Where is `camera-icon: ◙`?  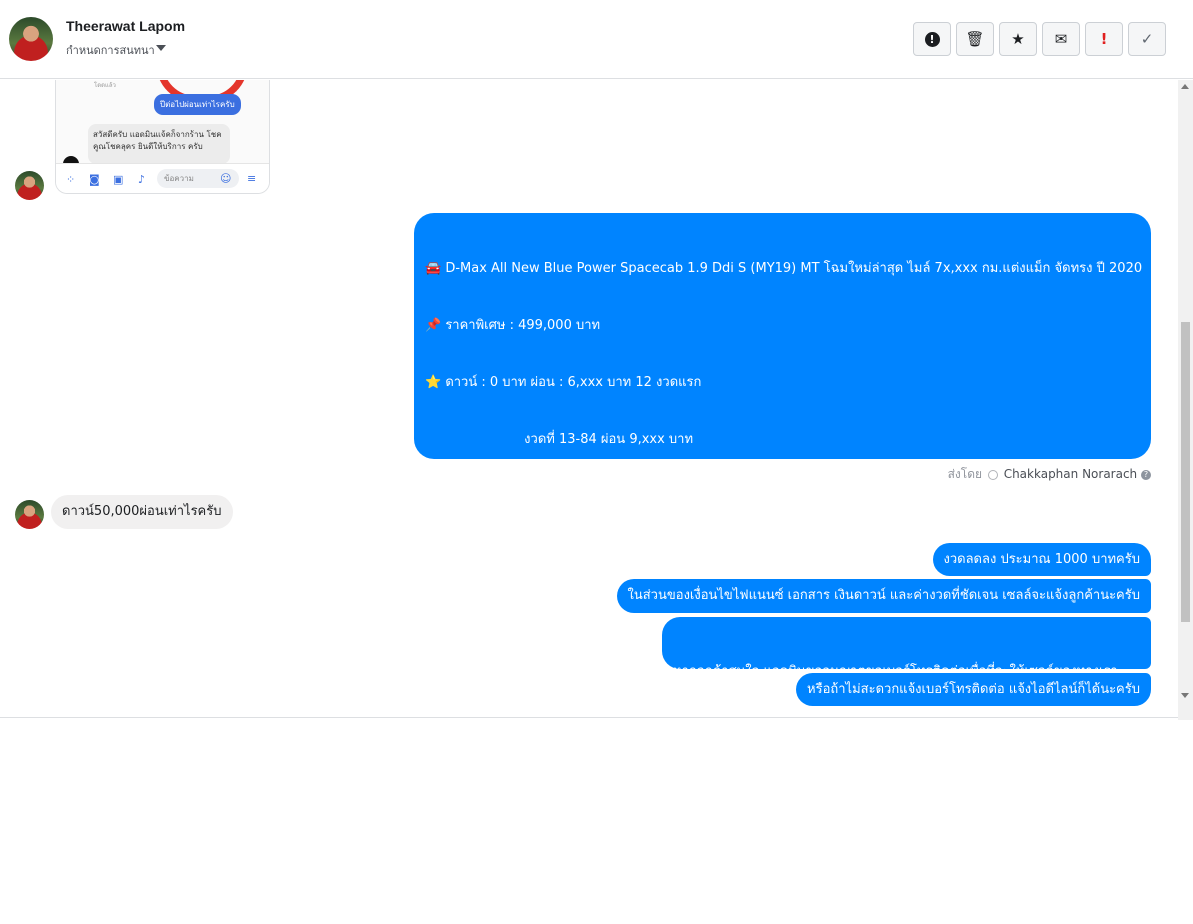 camera-icon: ◙ is located at coordinates (94, 179).